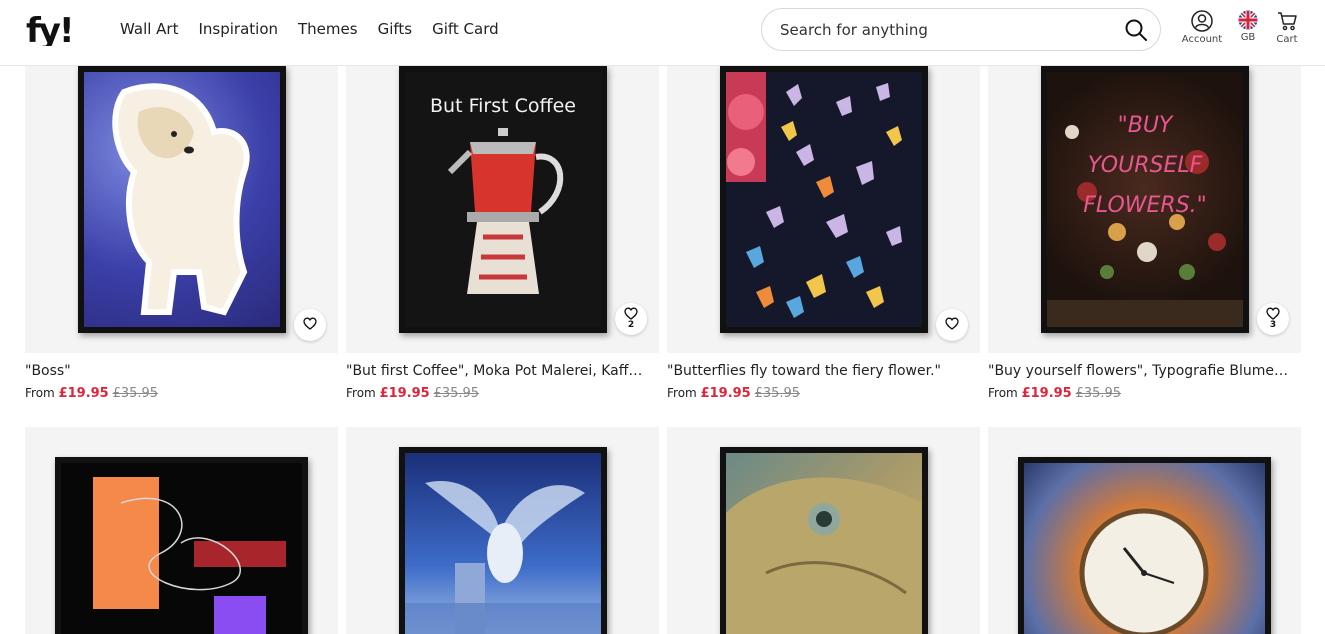 Image resolution: width=1325 pixels, height=634 pixels. I want to click on region-selector: GB, so click(1248, 26).